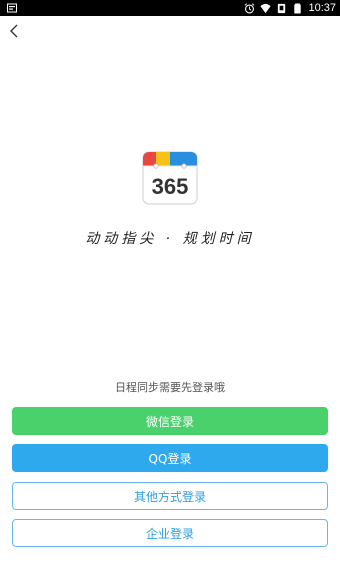  I want to click on other-login-button: 其他方式登录, so click(170, 496).